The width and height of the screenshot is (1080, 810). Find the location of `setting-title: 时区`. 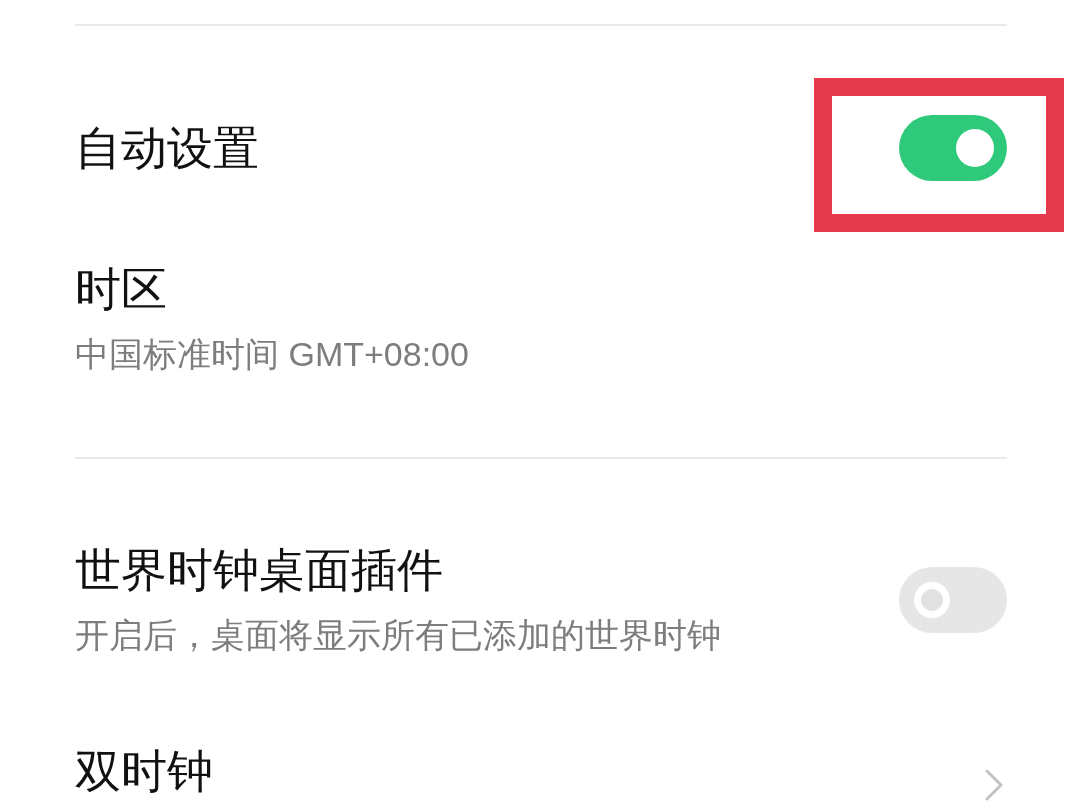

setting-title: 时区 is located at coordinates (121, 289).